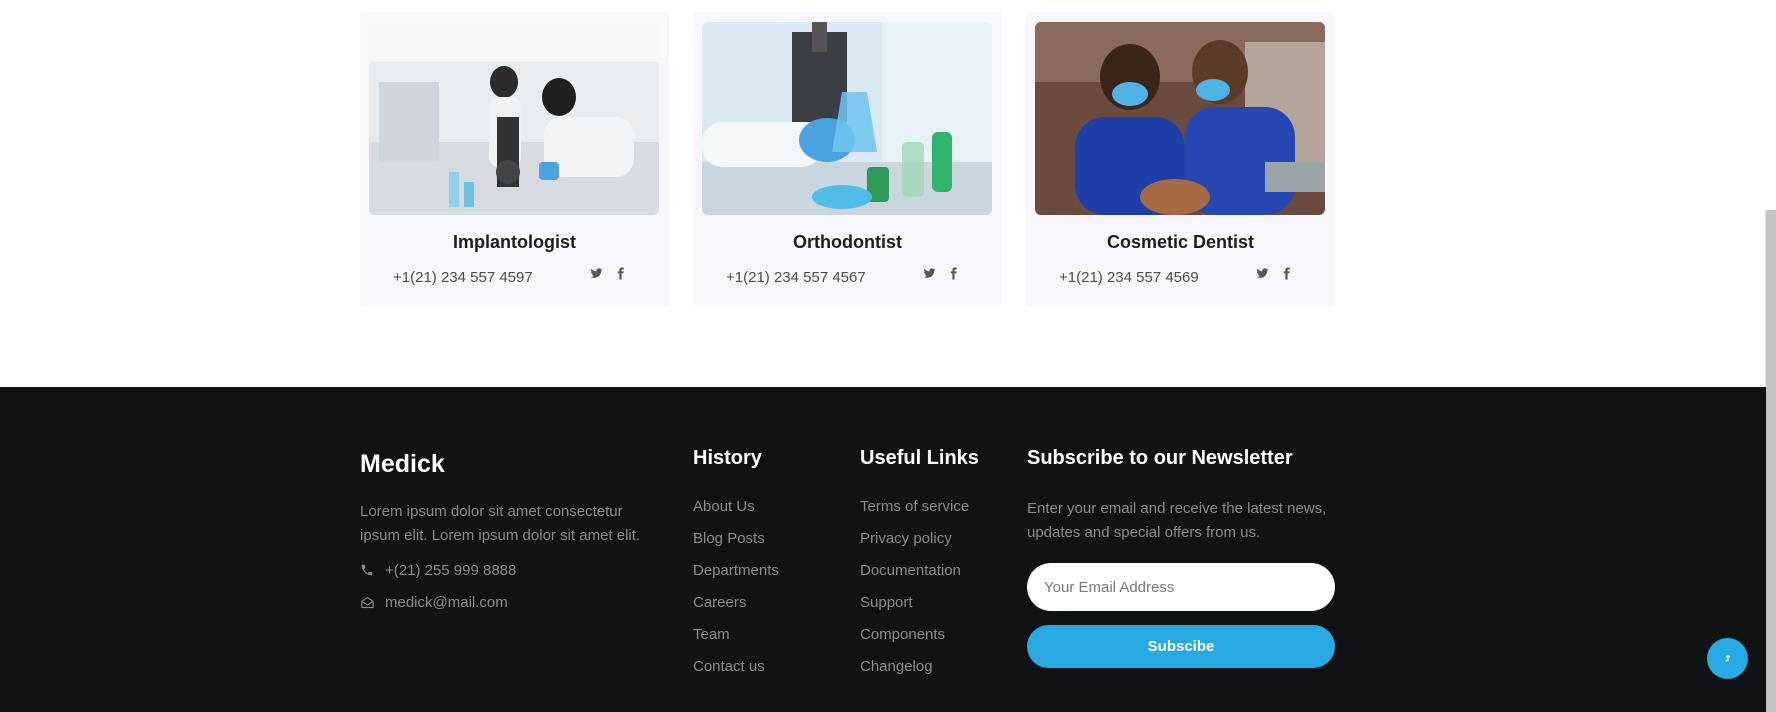 The height and width of the screenshot is (712, 1776). I want to click on lab-flask-photo, so click(847, 118).